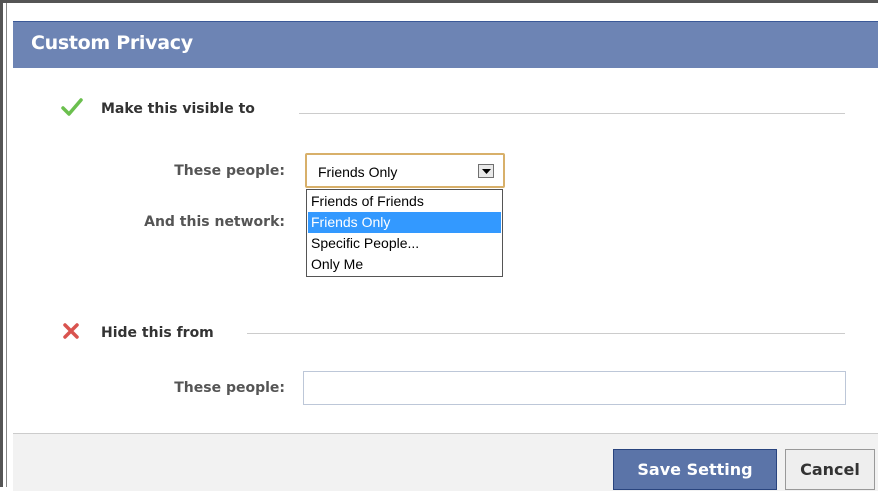  I want to click on dialog-title: Custom Privacy, so click(112, 43).